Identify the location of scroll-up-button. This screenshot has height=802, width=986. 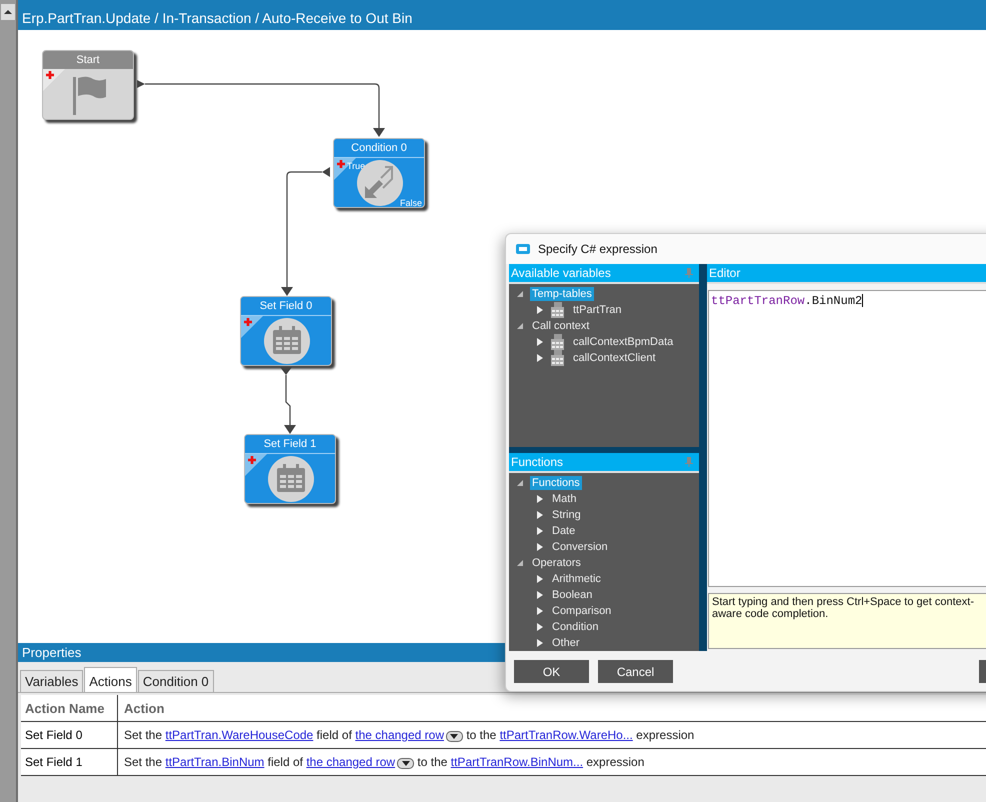
(8, 12).